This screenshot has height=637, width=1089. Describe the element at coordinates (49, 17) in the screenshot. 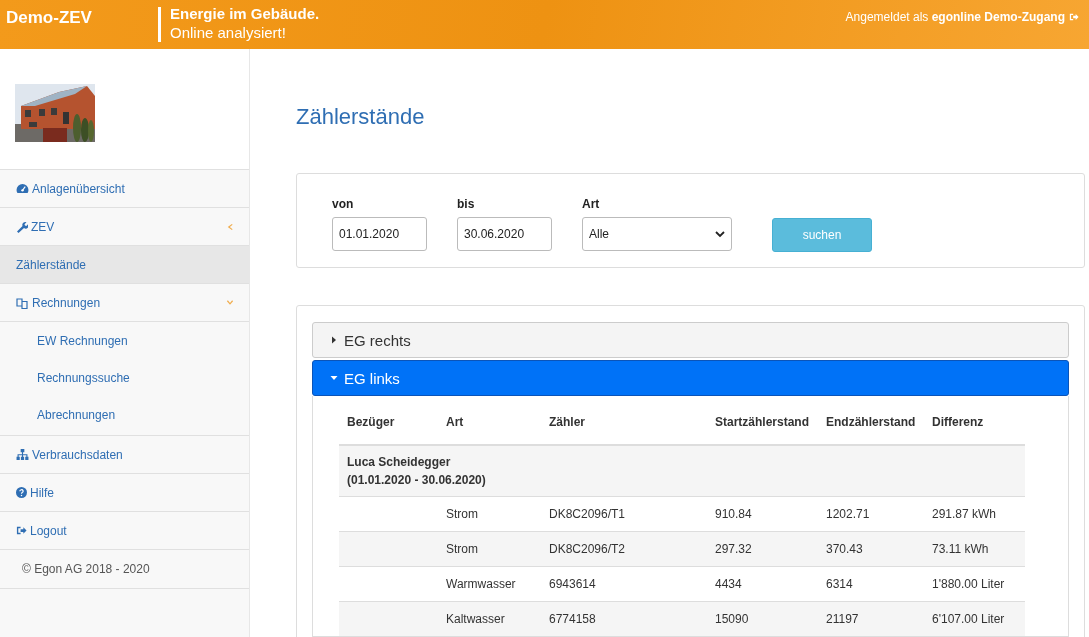

I see `brand-title: Demo-ZEV` at that location.